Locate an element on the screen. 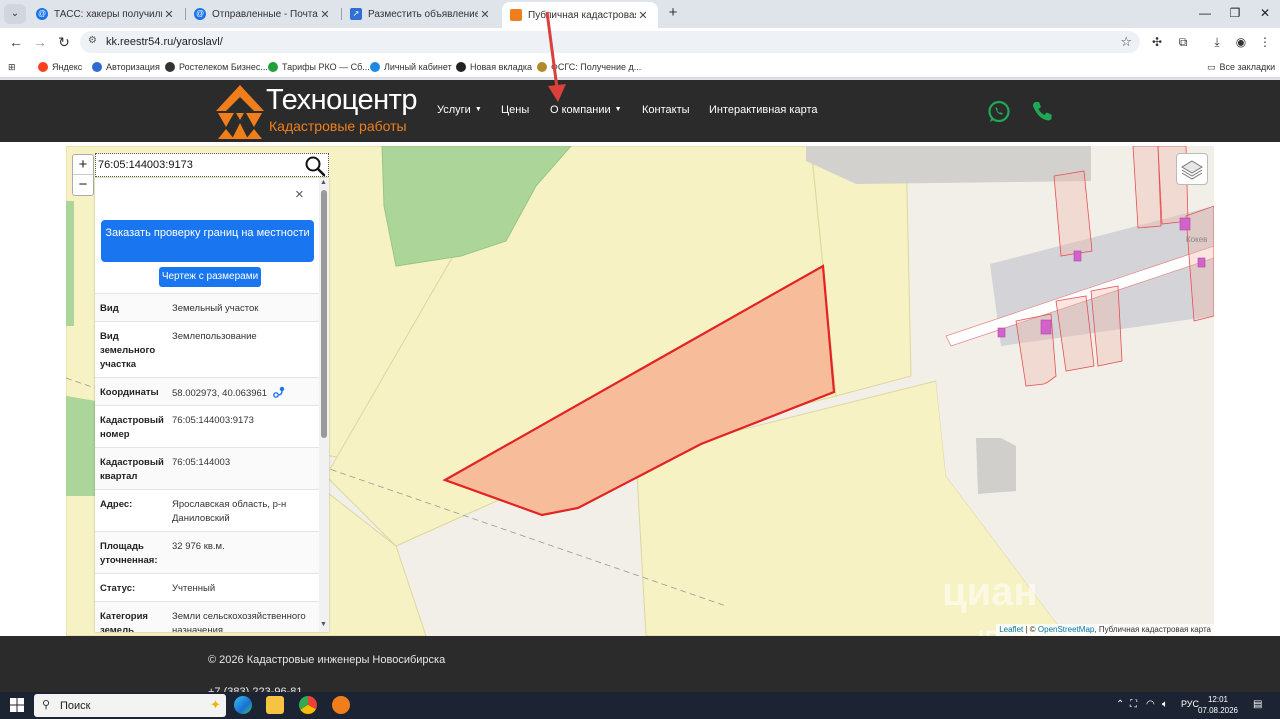 The width and height of the screenshot is (1280, 719). yandex-icon is located at coordinates (43, 67).